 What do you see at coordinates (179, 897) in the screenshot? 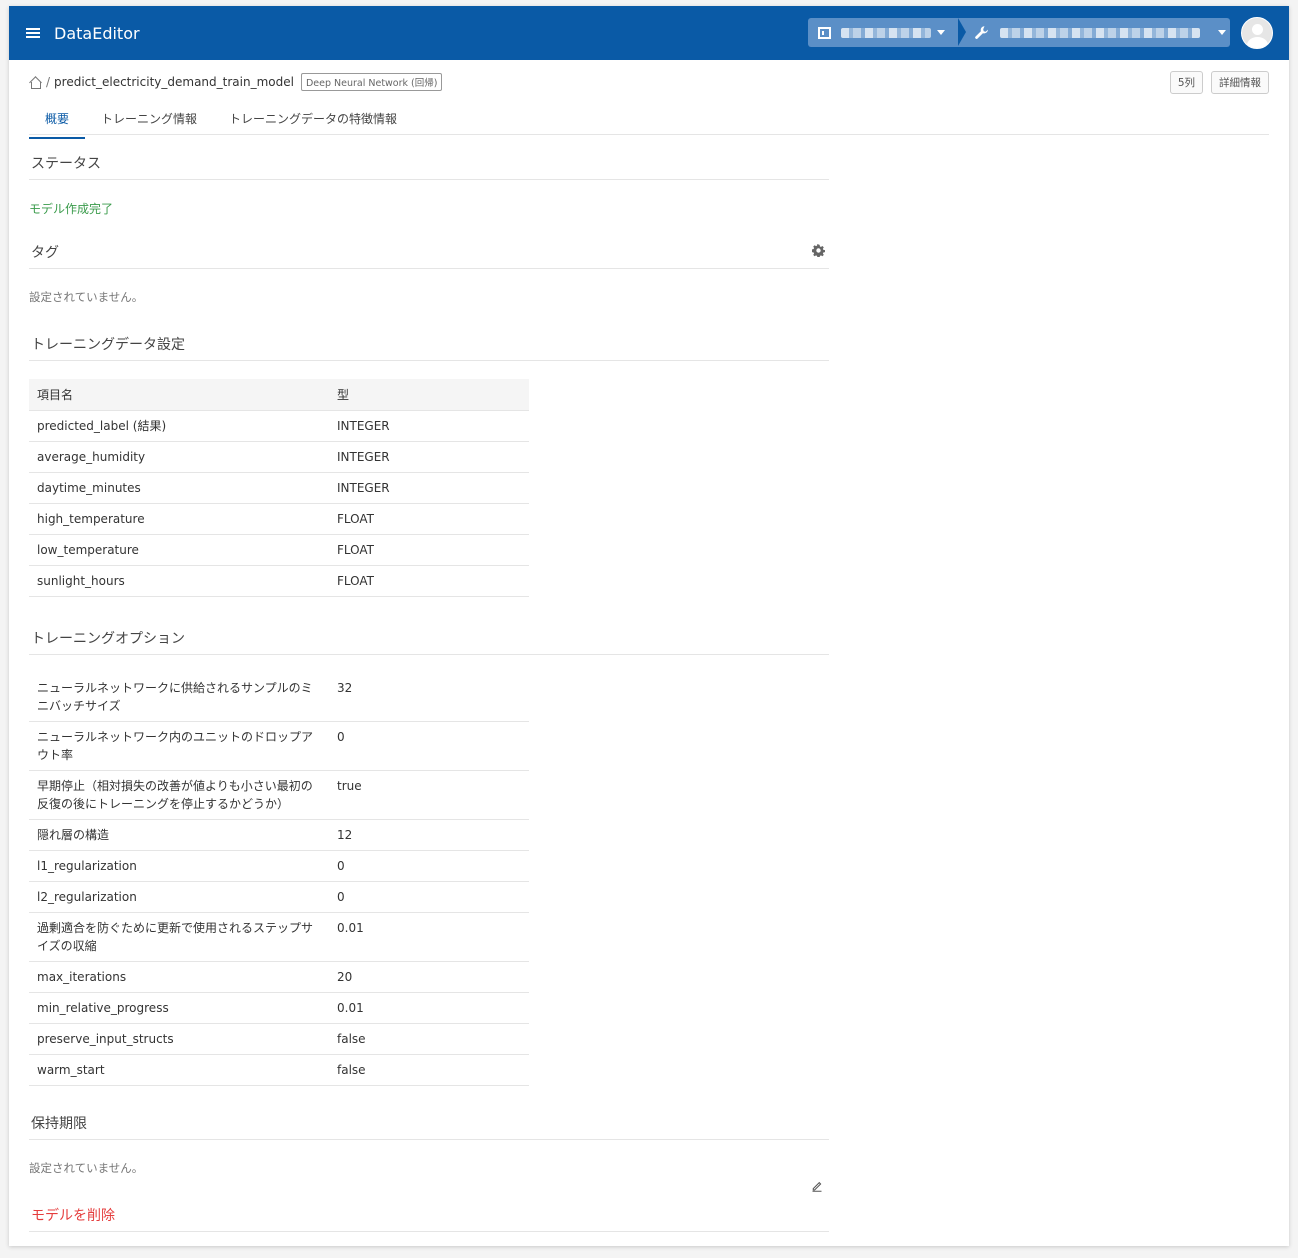
I see `option-name: l2_regularization` at bounding box center [179, 897].